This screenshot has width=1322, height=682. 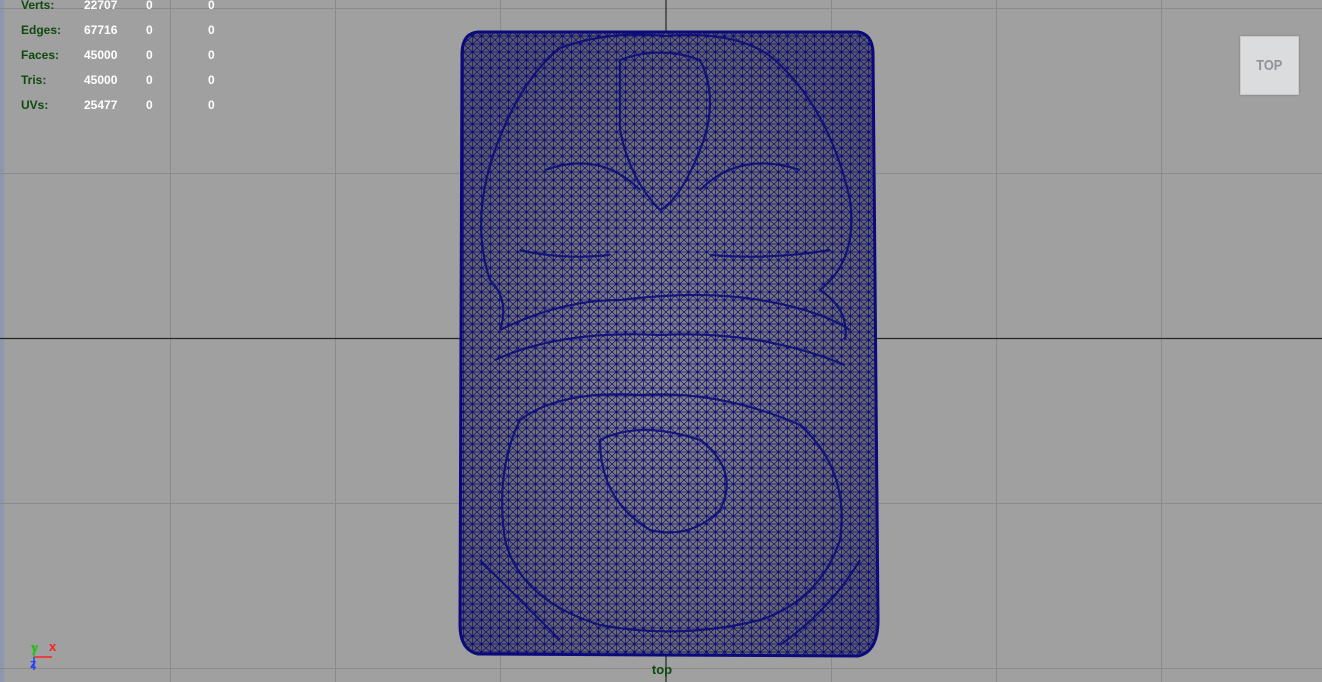 What do you see at coordinates (101, 6) in the screenshot?
I see `hud-value: 22707` at bounding box center [101, 6].